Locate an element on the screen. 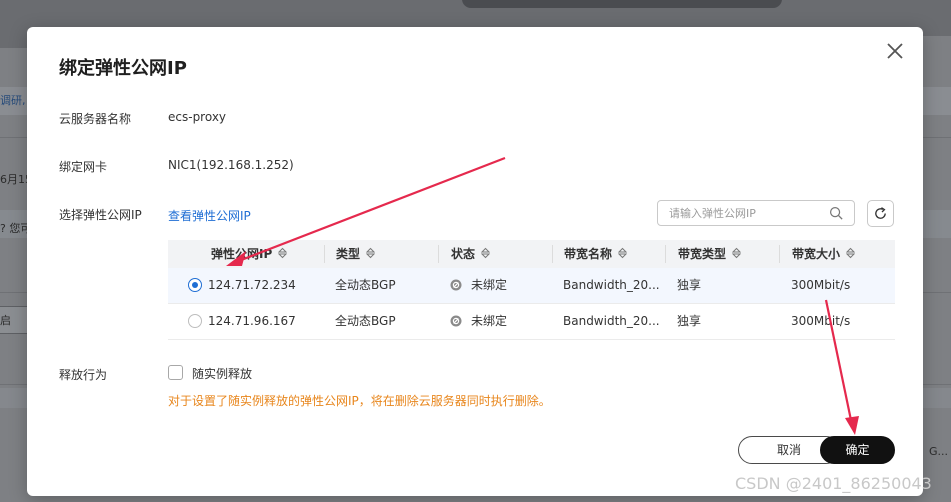  background-icon is located at coordinates (935, 47).